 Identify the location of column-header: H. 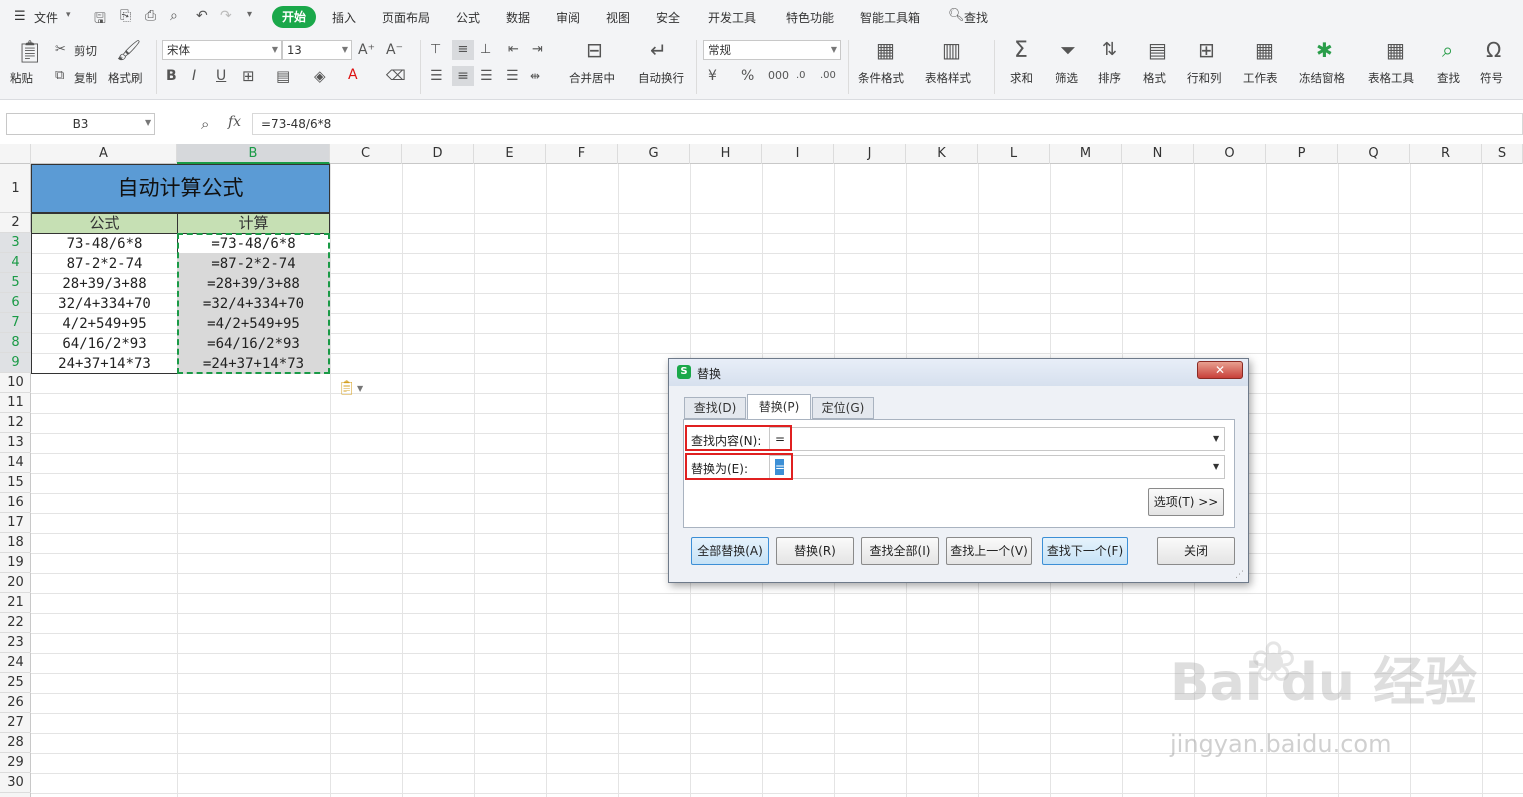
(726, 154).